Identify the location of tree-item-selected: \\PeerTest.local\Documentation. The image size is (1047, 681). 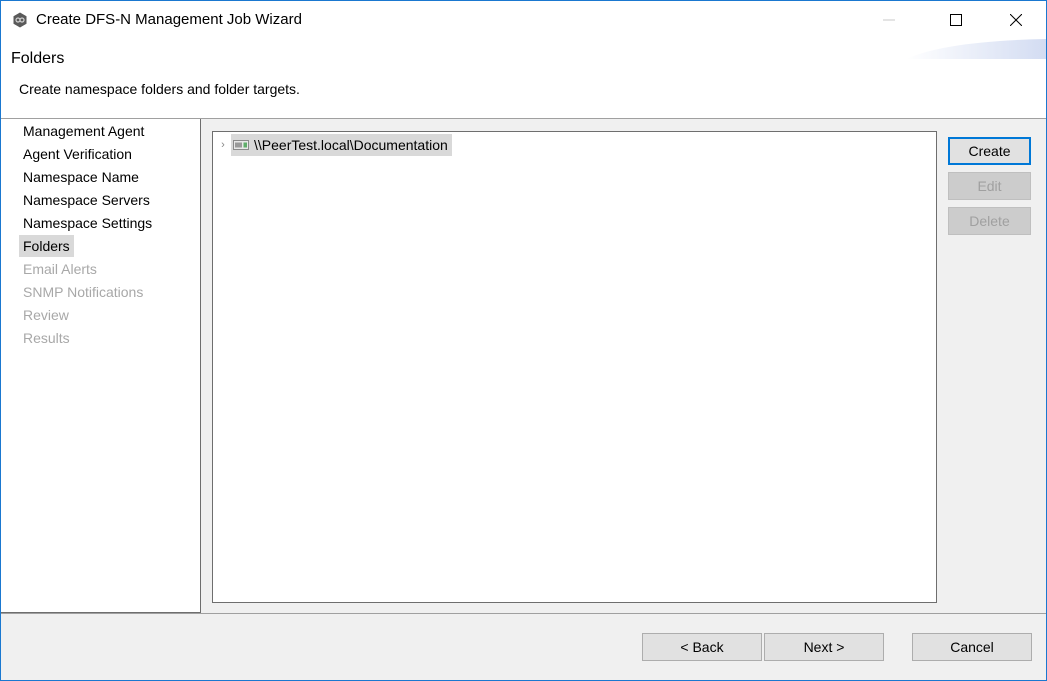
(341, 145).